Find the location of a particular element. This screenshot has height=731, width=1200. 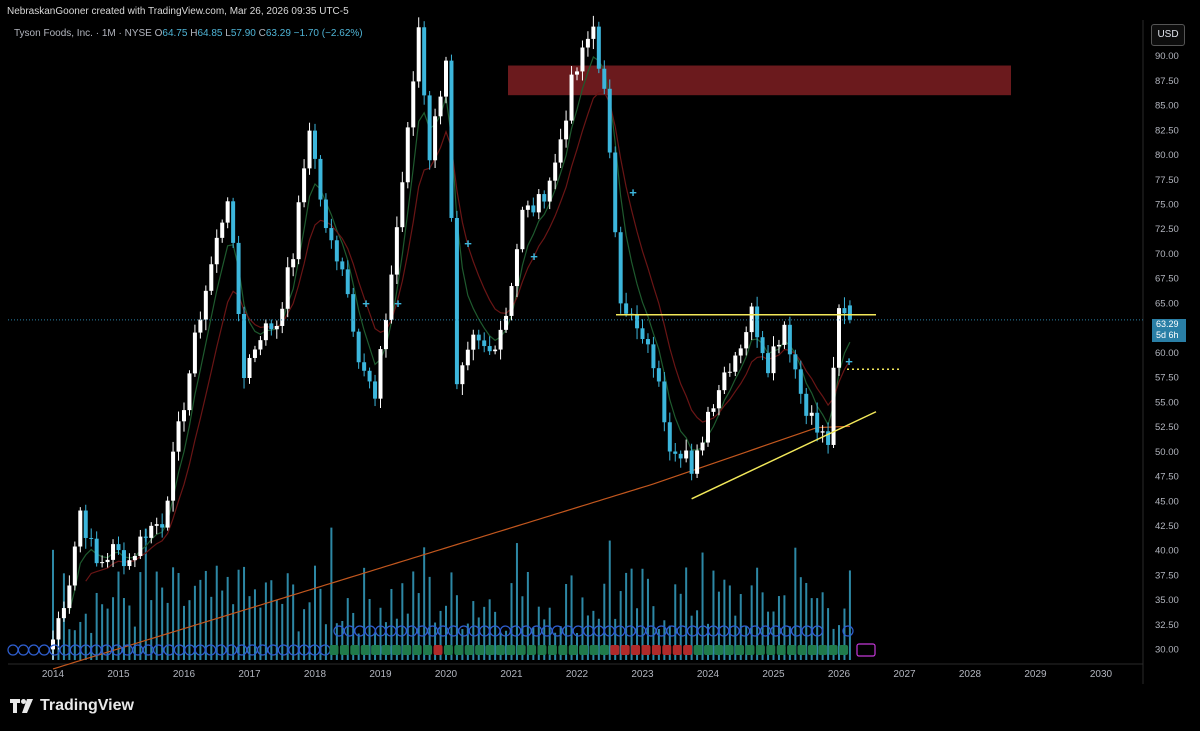

currency-button: USD is located at coordinates (1168, 35).